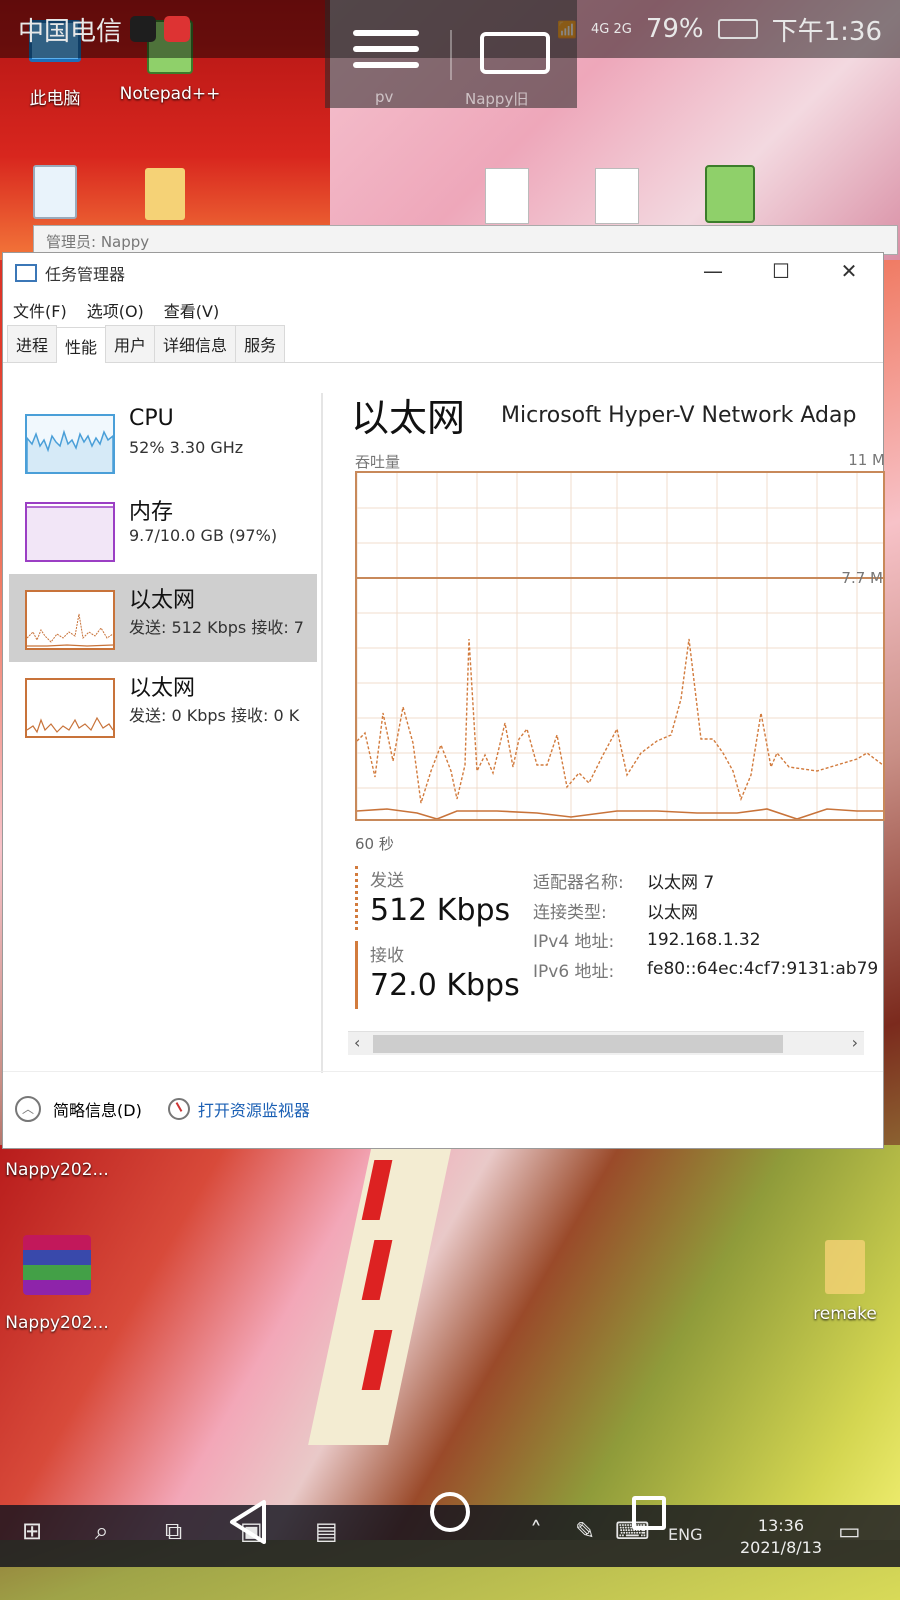 This screenshot has width=900, height=1600. I want to click on collapse-chevron-icon: ︿, so click(28, 1108).